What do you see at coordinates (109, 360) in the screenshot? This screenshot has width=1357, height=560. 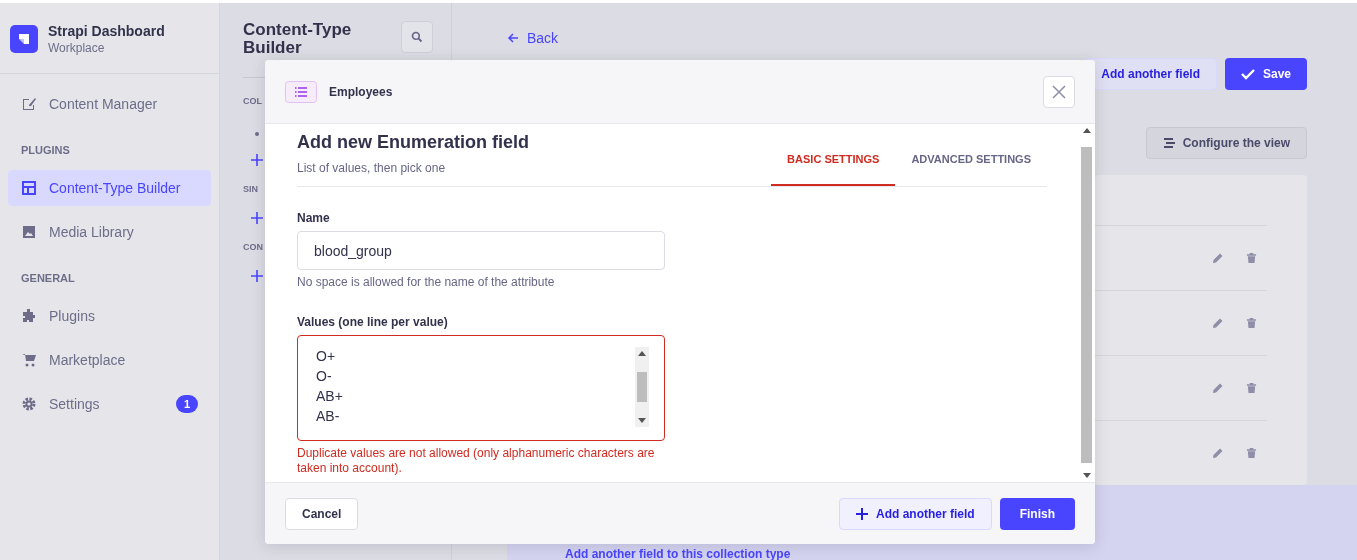 I see `nav-item: Marketplace` at bounding box center [109, 360].